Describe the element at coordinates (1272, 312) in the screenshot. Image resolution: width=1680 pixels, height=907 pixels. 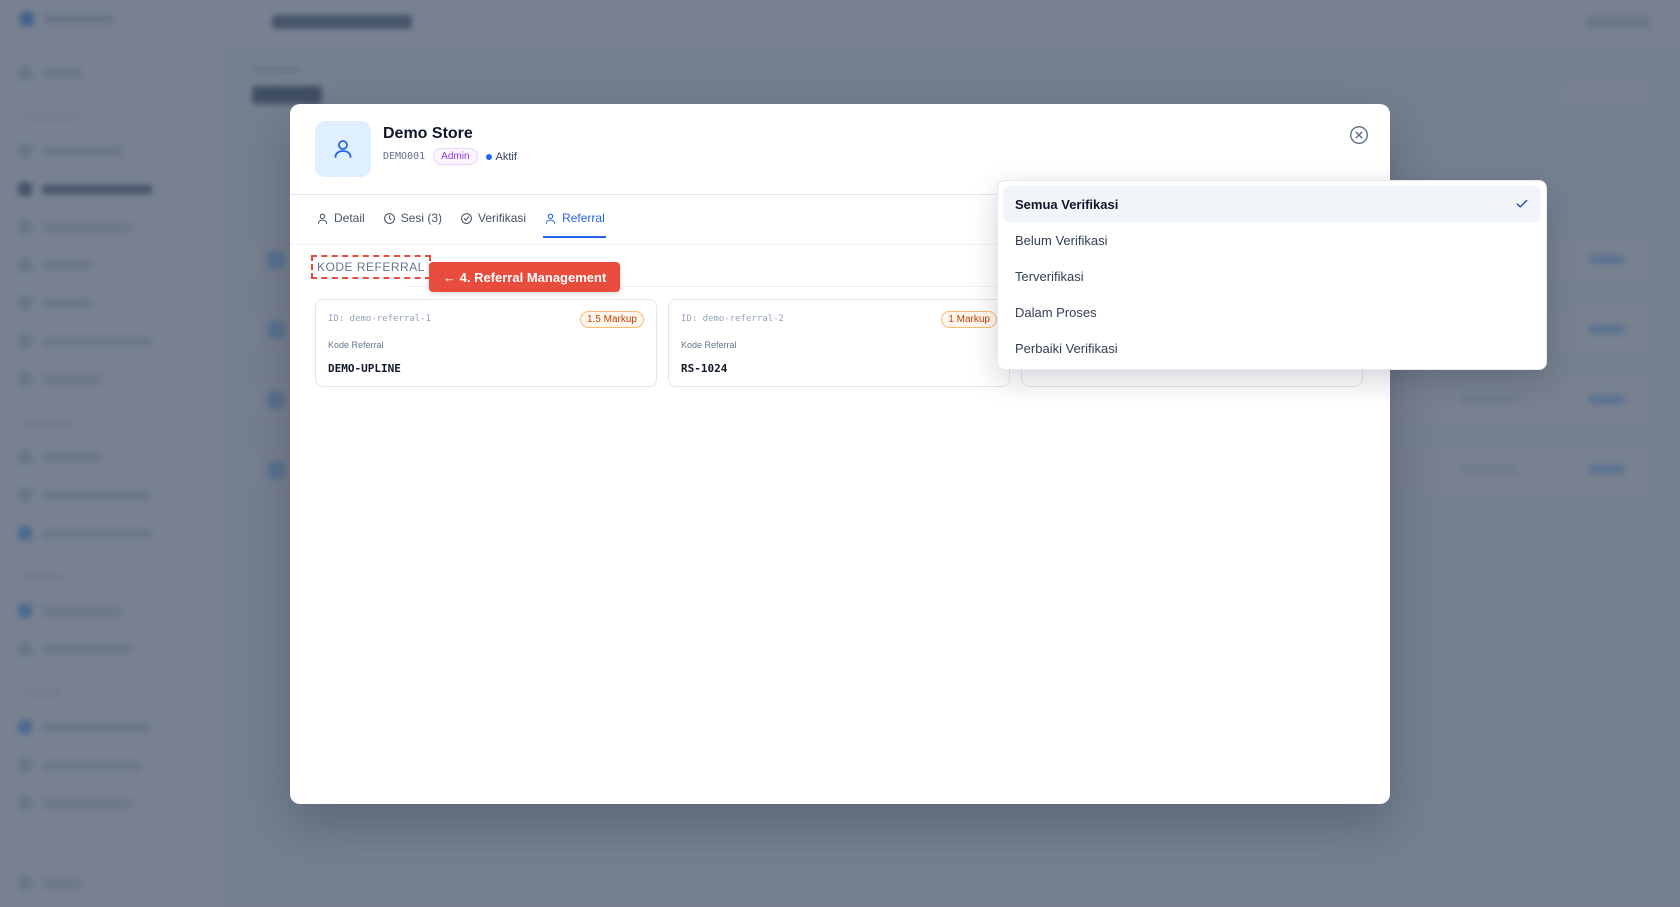
I see `dropdown-option-dalam-proses: Dalam Proses` at that location.